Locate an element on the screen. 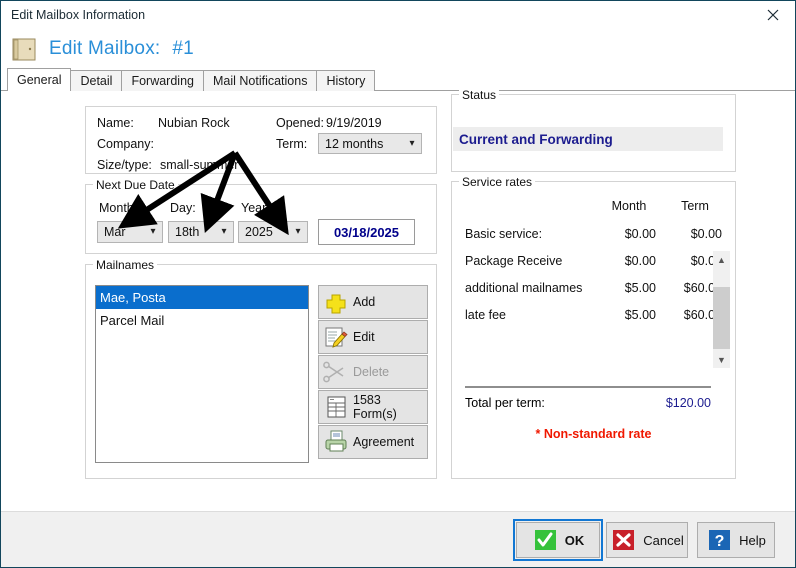 The width and height of the screenshot is (796, 568). day-dropdown: 18th ▾ is located at coordinates (201, 232).